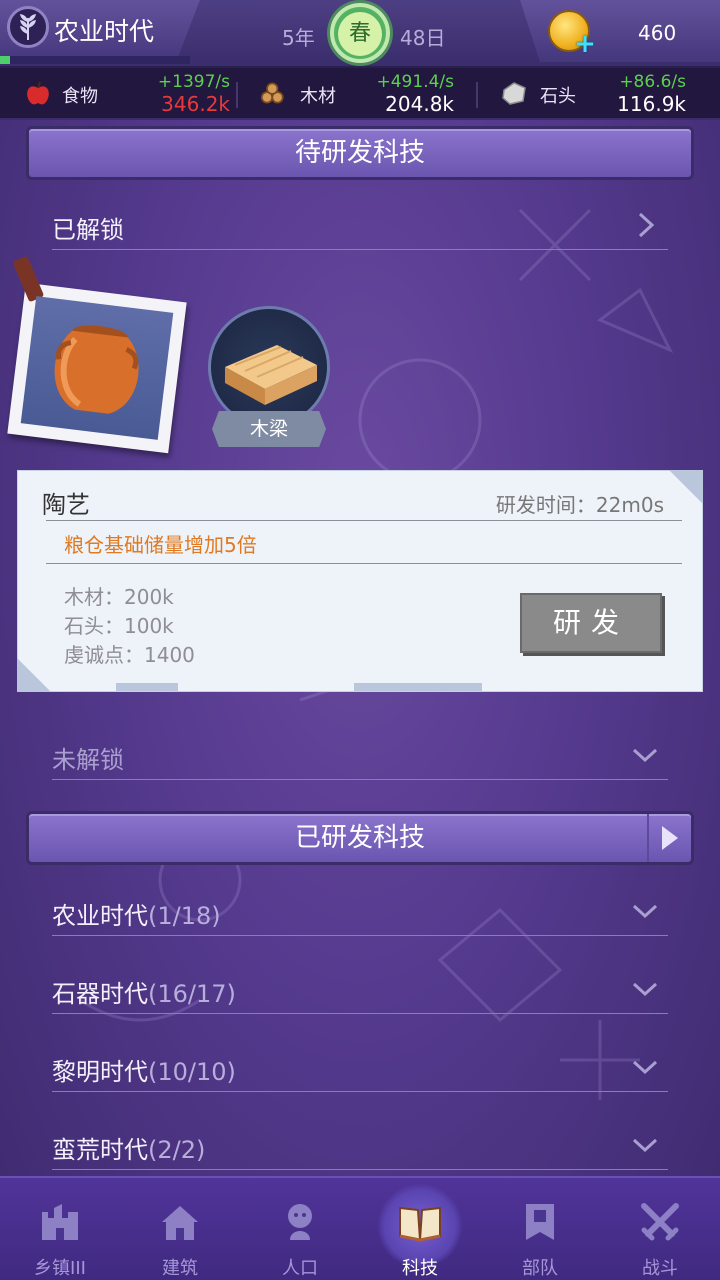 This screenshot has height=1280, width=720. I want to click on resource-stone: 石头 +86.6/s 116.9k, so click(605, 94).